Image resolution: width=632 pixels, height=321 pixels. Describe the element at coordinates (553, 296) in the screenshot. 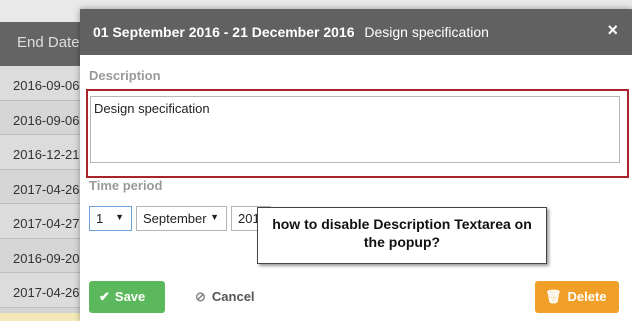

I see `trash-icon: 🗑` at that location.